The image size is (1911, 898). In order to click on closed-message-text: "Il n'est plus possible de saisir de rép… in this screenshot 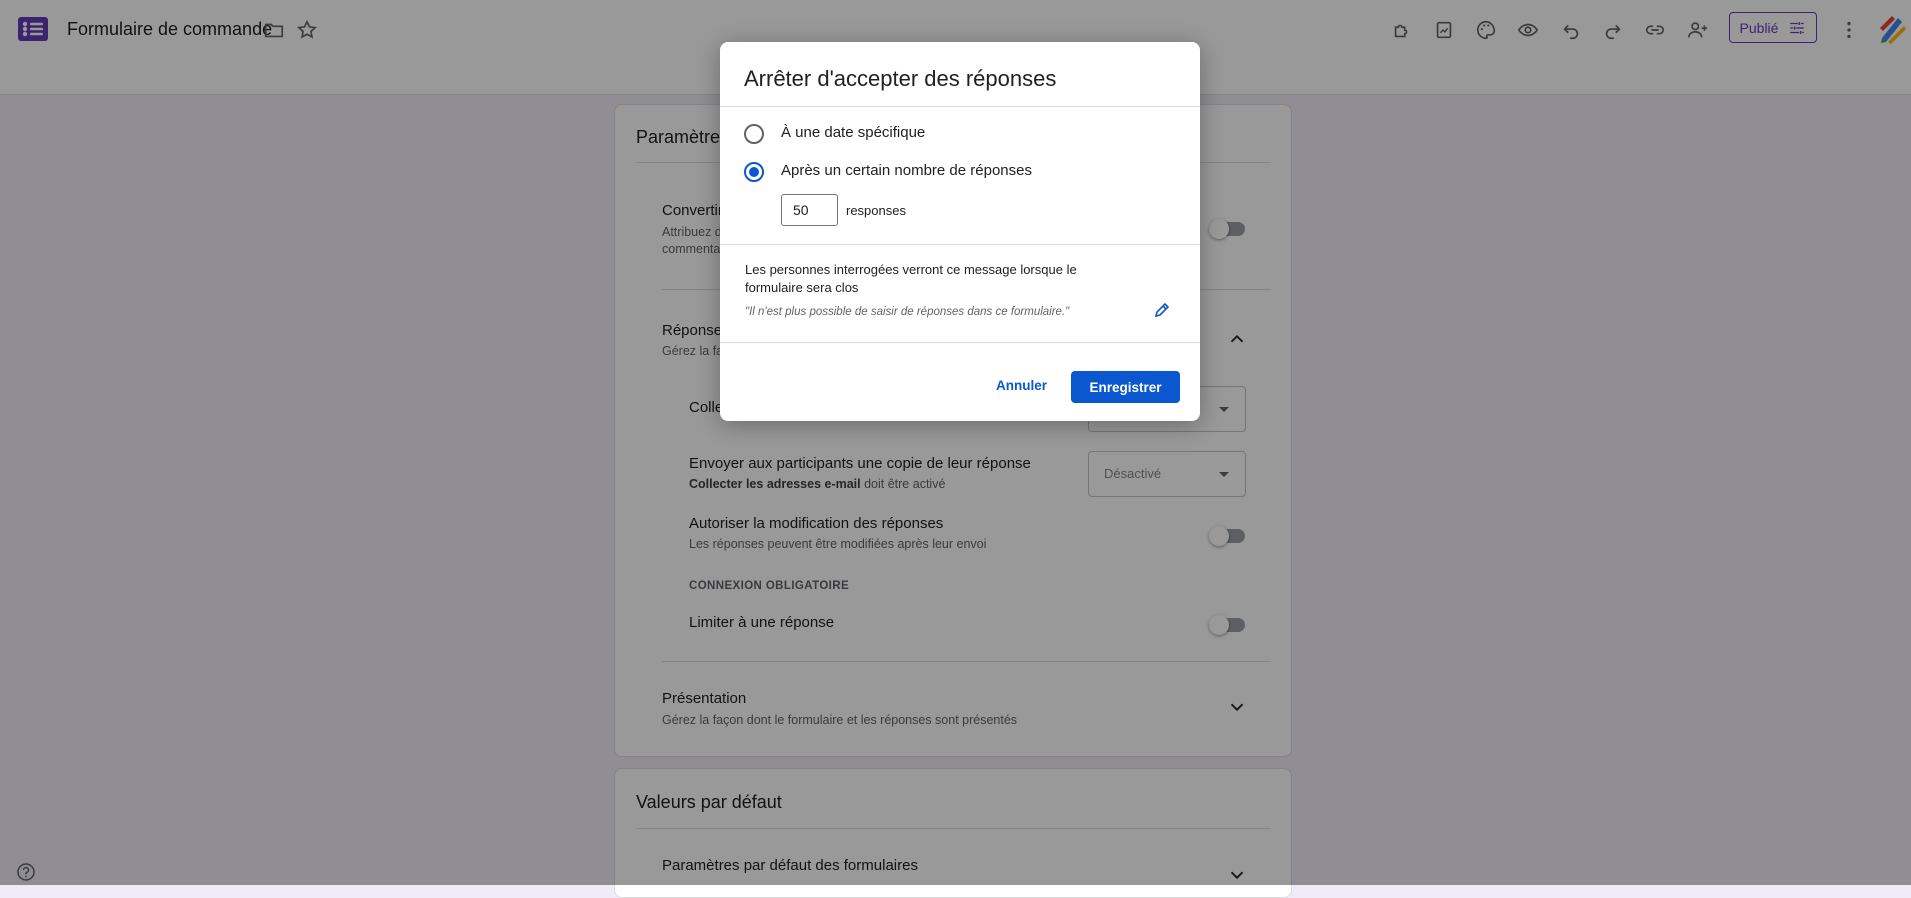, I will do `click(907, 312)`.